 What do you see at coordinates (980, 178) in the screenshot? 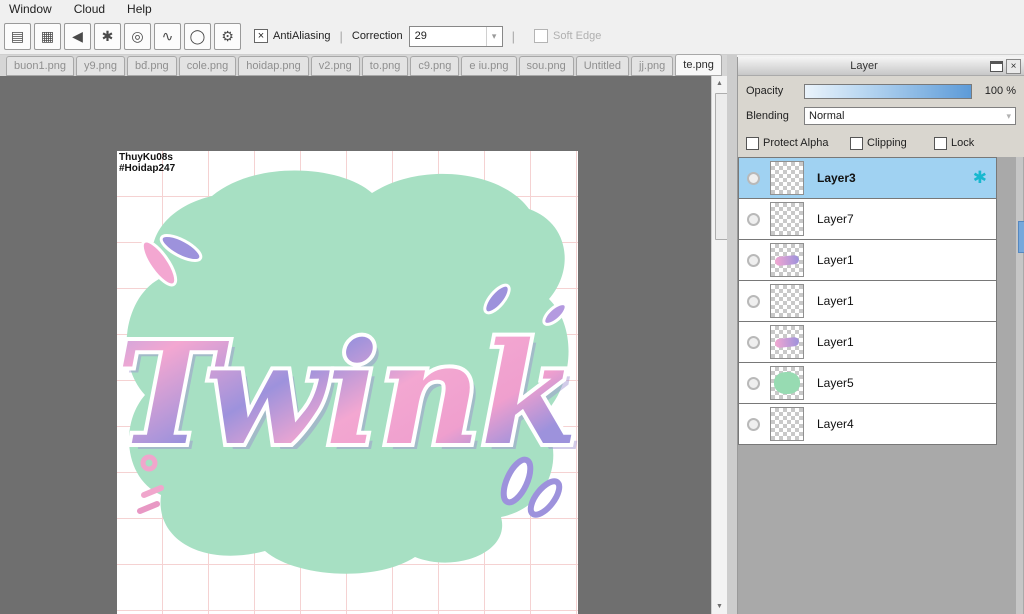
I see `layer-effect-icon: ✱` at bounding box center [980, 178].